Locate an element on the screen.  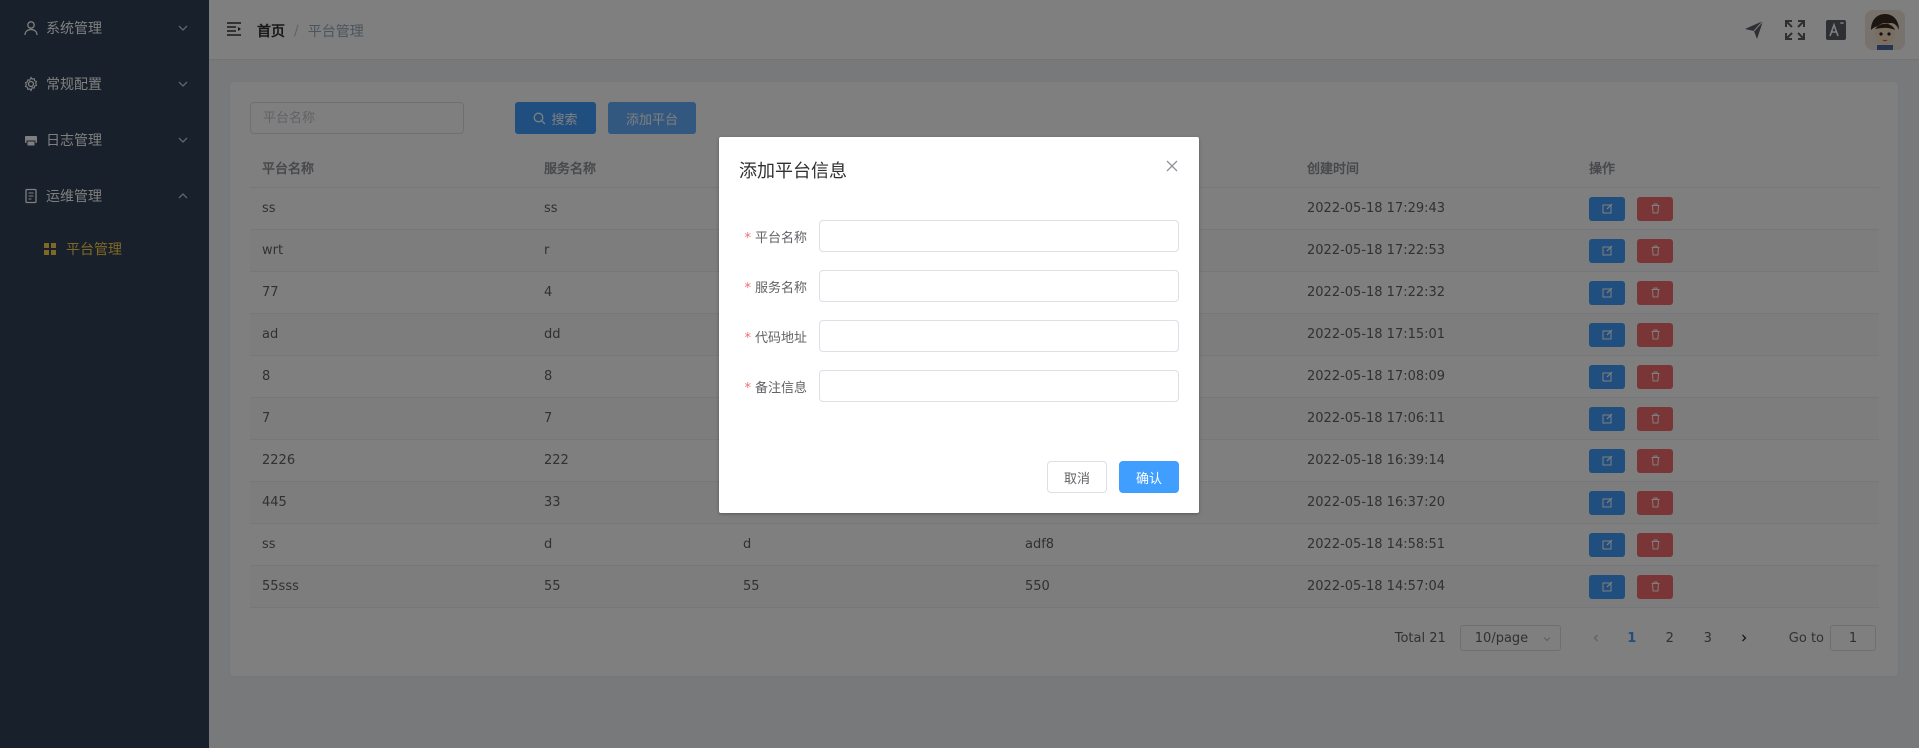
form-row-code-url: * 代码地址 is located at coordinates (959, 336).